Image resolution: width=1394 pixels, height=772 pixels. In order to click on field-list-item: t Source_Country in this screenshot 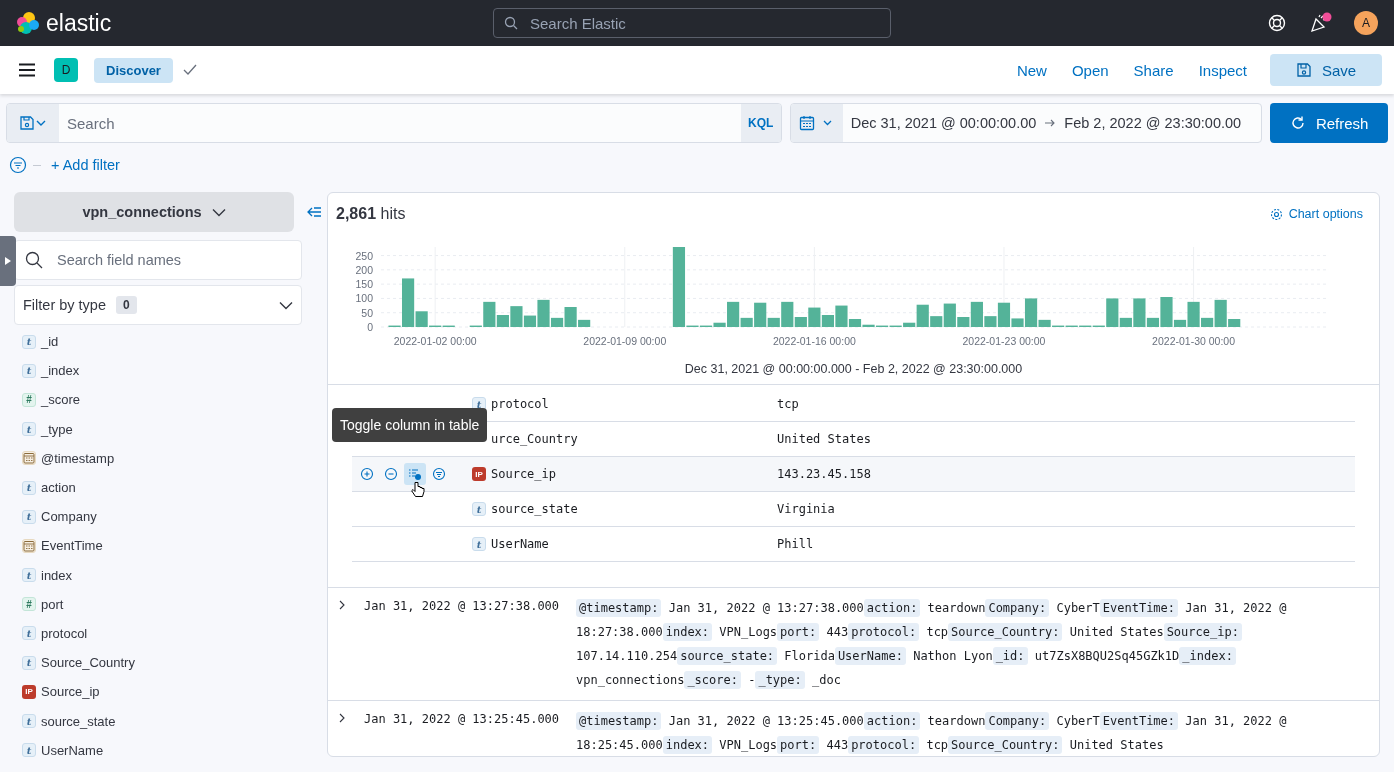, I will do `click(162, 663)`.